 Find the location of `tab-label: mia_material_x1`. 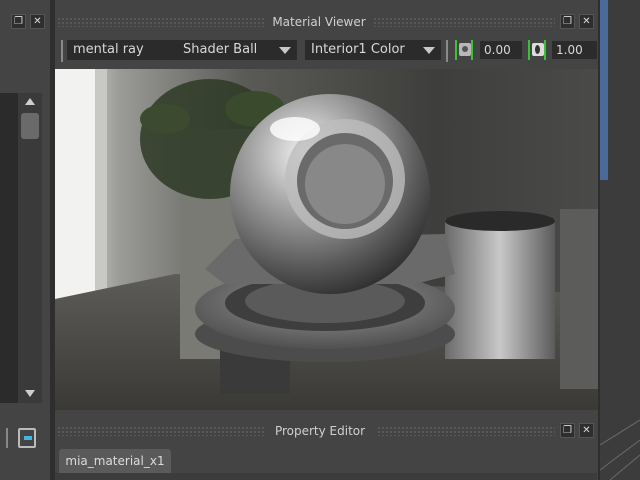

tab-label: mia_material_x1 is located at coordinates (115, 461).